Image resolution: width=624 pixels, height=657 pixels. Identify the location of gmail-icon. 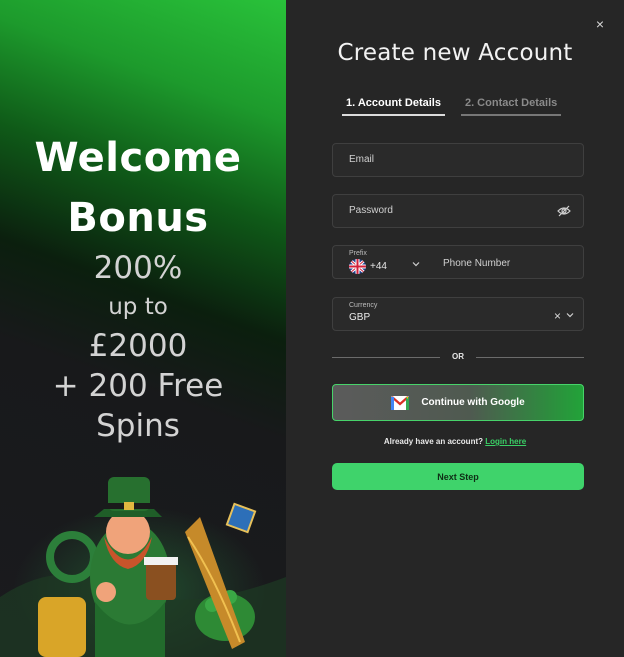
(400, 402).